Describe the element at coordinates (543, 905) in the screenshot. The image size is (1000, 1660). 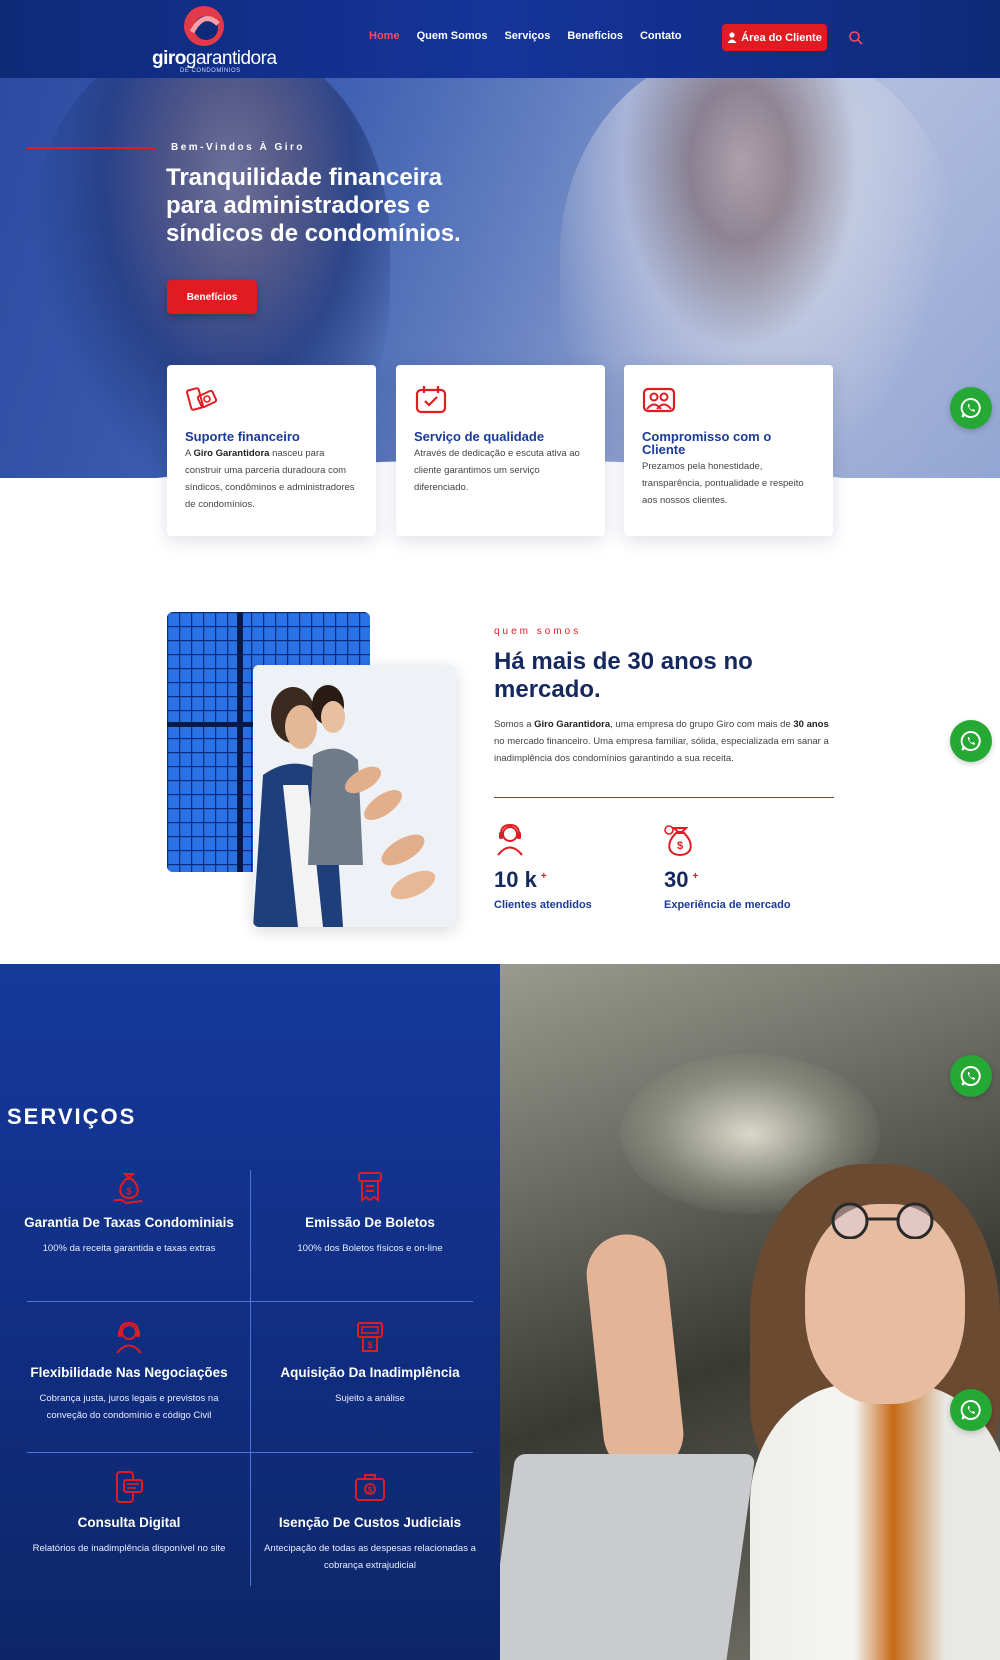
I see `stat-label: Clientes atendidos` at that location.